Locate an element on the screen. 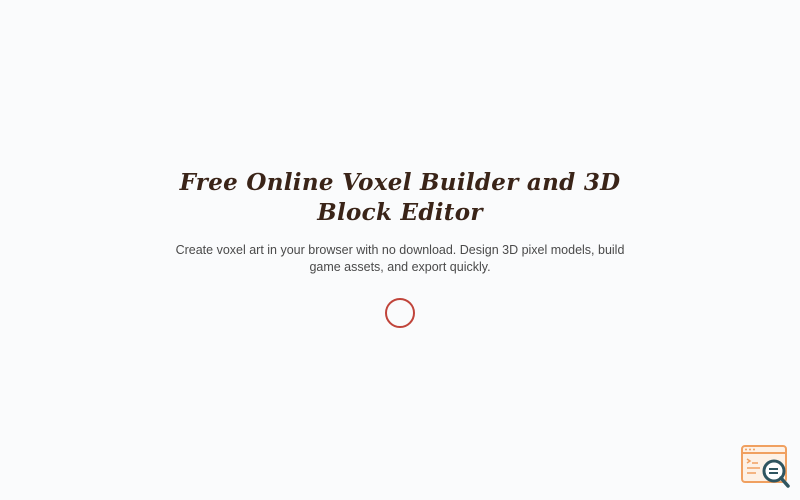 The image size is (800, 500). browser-search-widget is located at coordinates (766, 467).